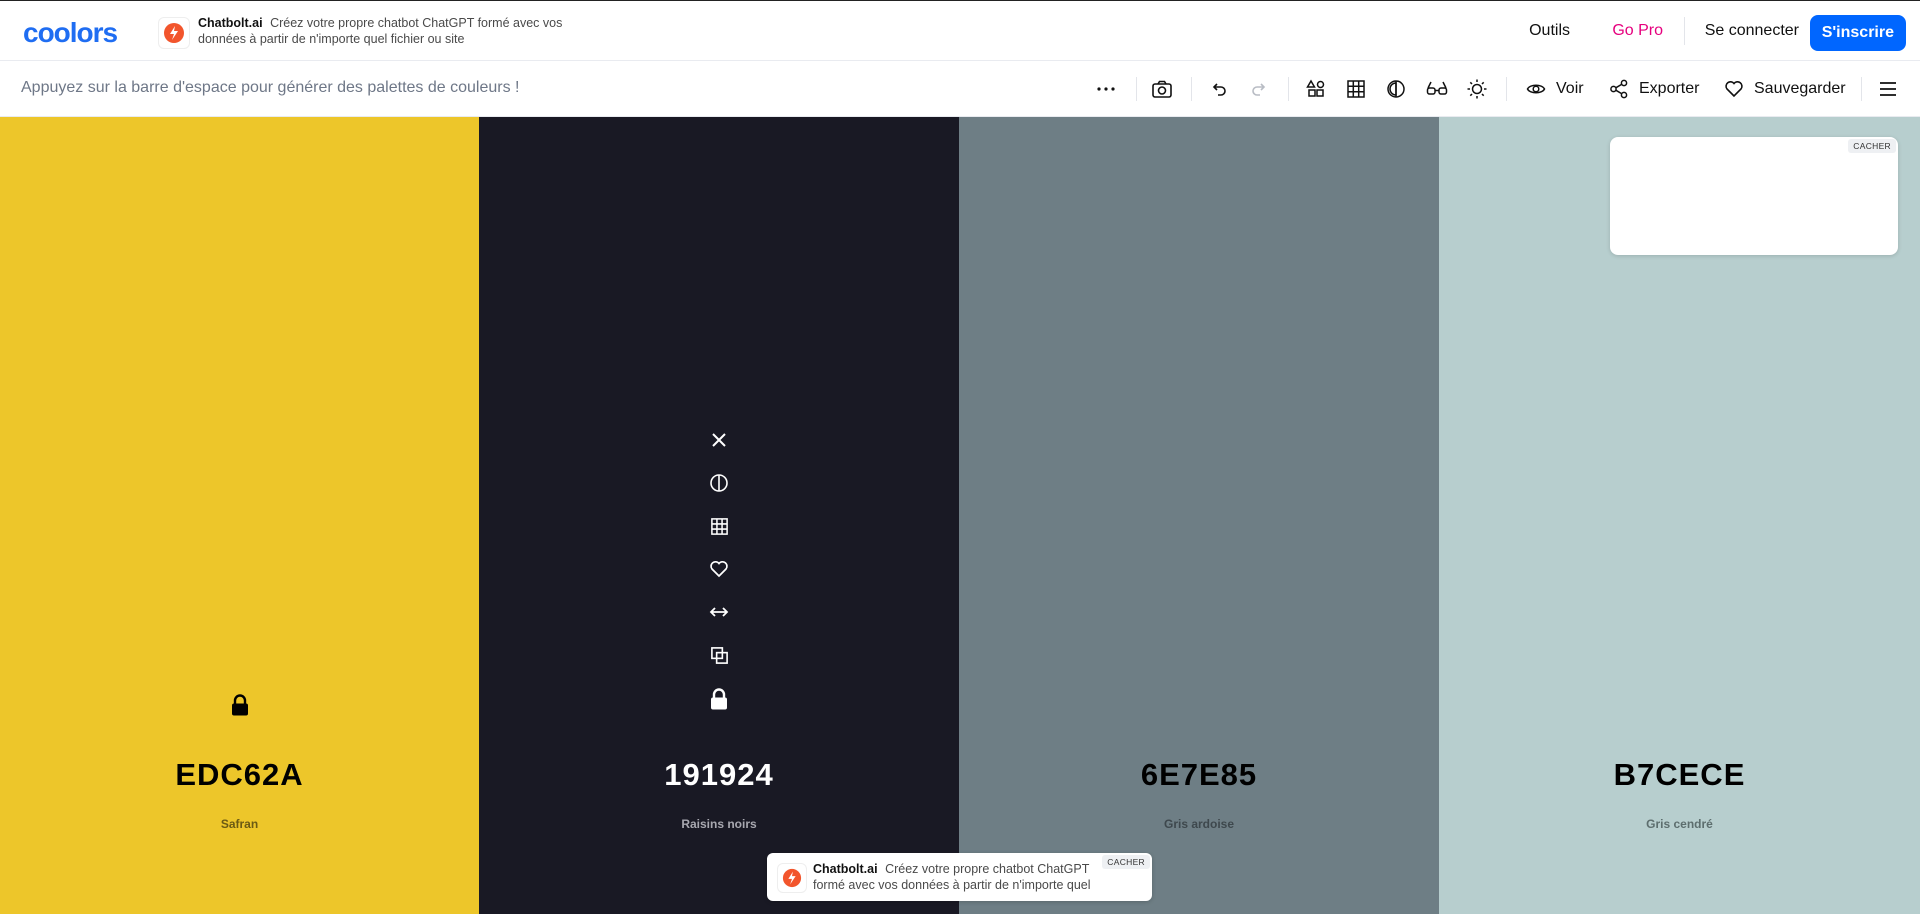 This screenshot has width=1920, height=914. I want to click on undo-icon, so click(1219, 89).